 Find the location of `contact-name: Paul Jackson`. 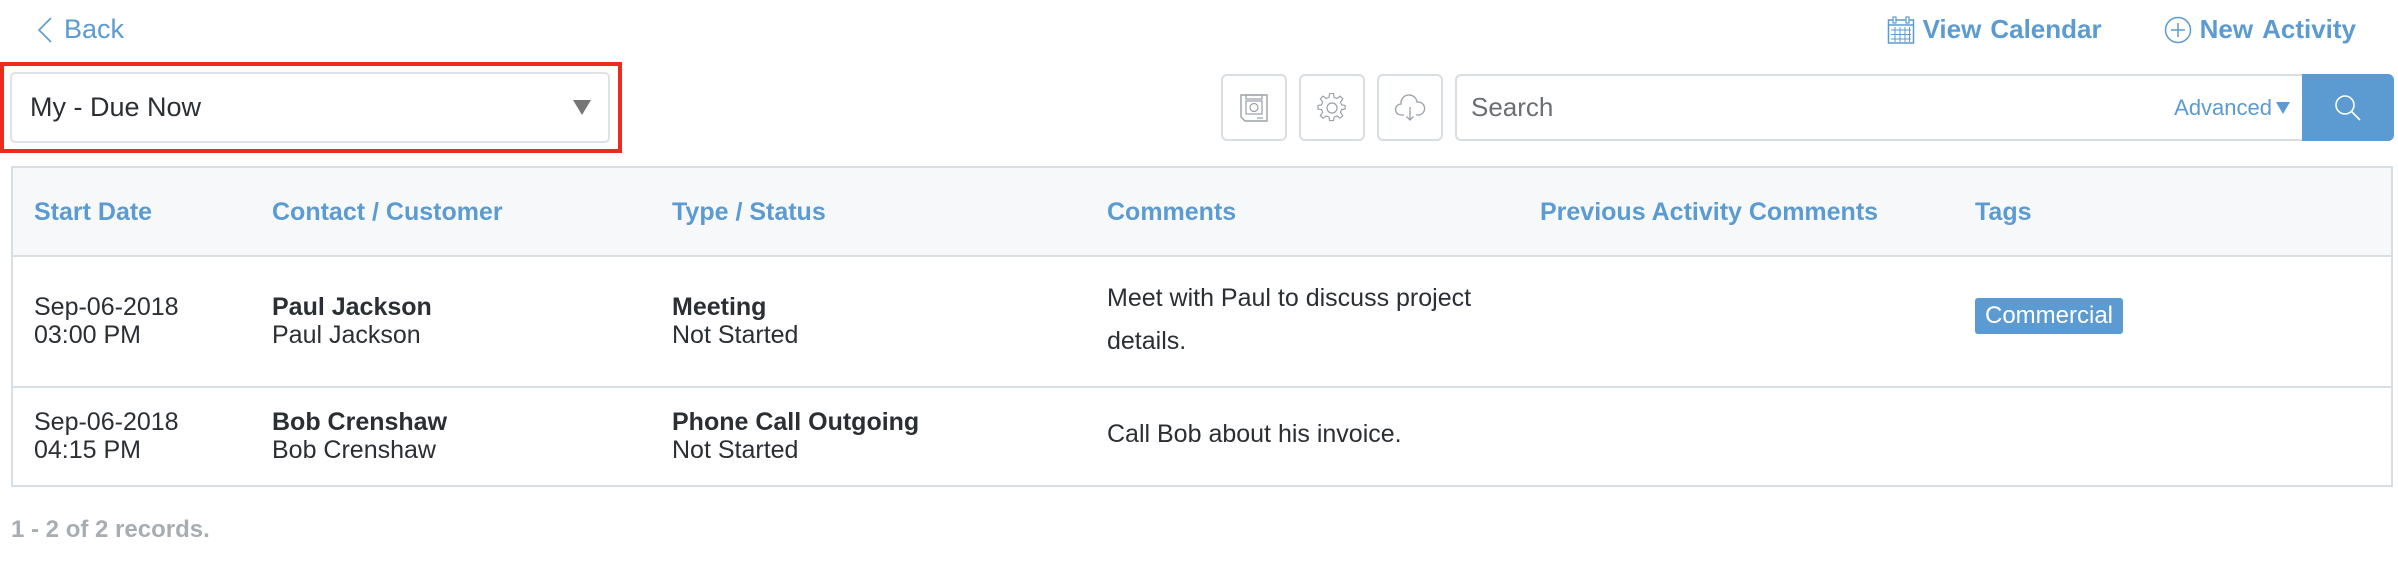

contact-name: Paul Jackson is located at coordinates (352, 307).